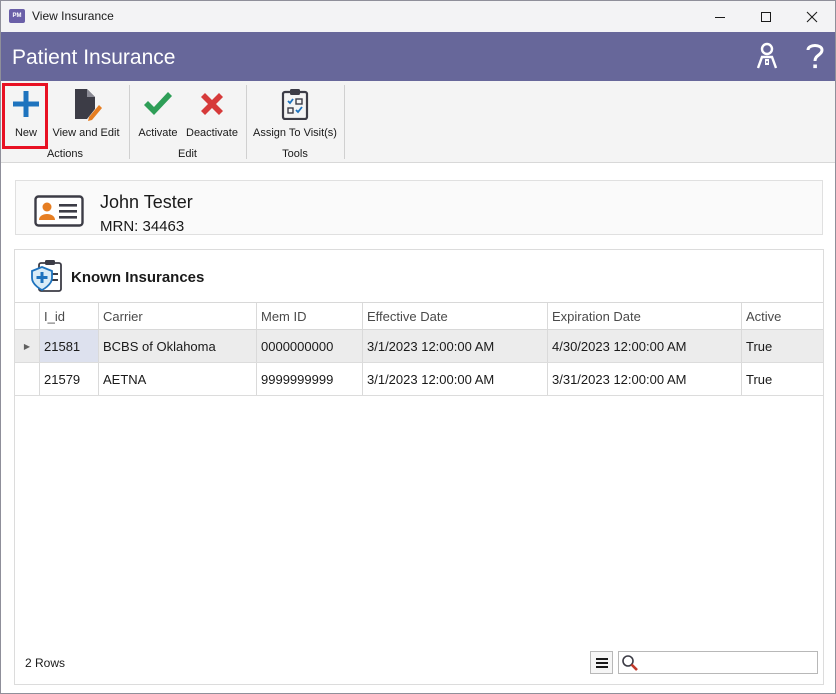 The width and height of the screenshot is (836, 694). What do you see at coordinates (418, 16) in the screenshot?
I see `title-bar: PM View Insurance` at bounding box center [418, 16].